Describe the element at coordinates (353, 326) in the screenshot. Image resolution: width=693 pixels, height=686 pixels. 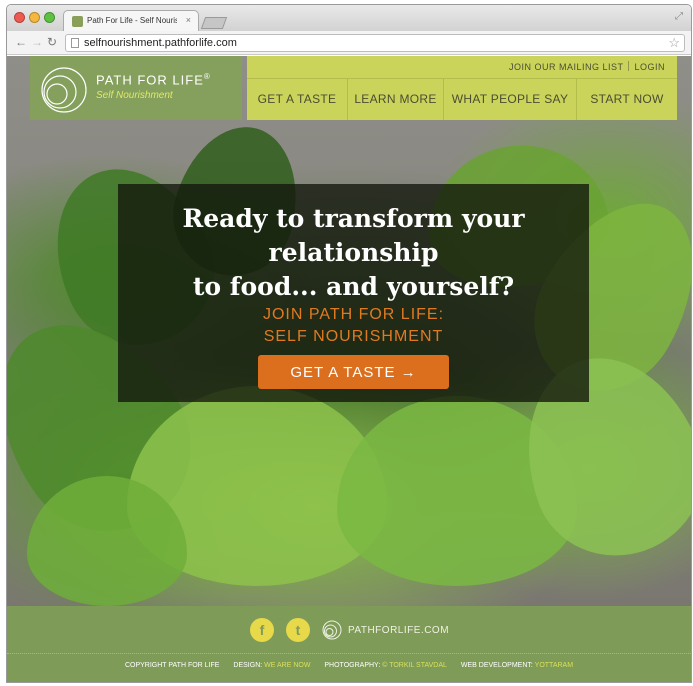
I see `hero-subheading: JOIN PATH FOR LIFE: SELF NOURISHMENT` at that location.